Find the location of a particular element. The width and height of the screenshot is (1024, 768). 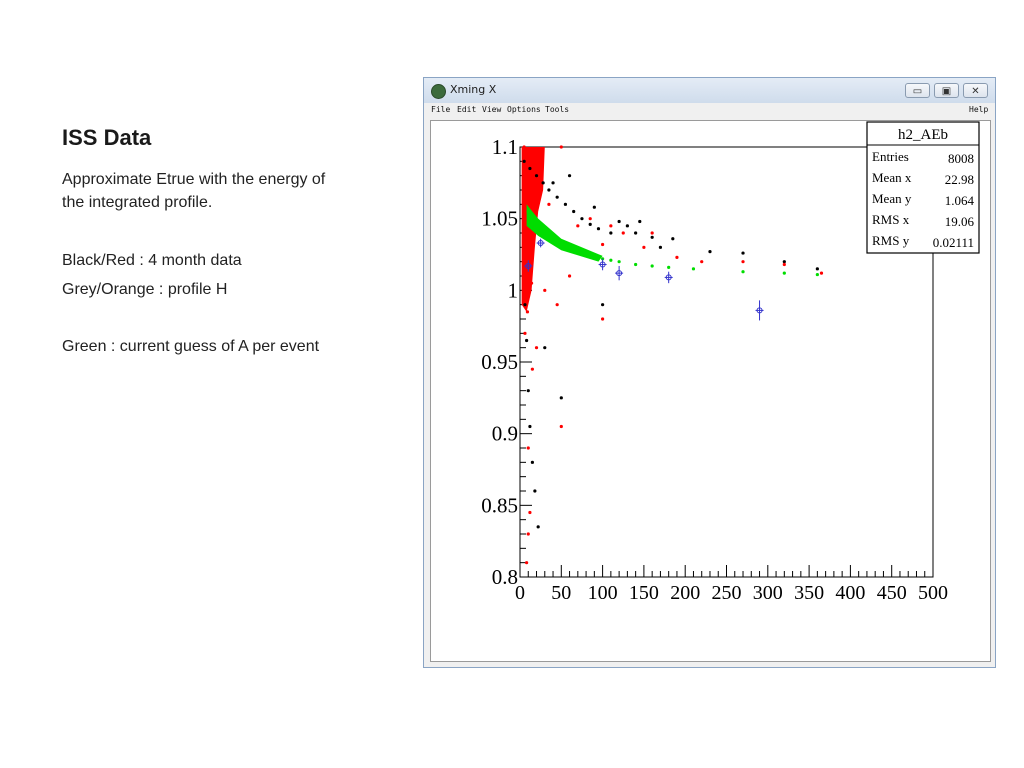

stats-value: 8008 is located at coordinates (961, 158).